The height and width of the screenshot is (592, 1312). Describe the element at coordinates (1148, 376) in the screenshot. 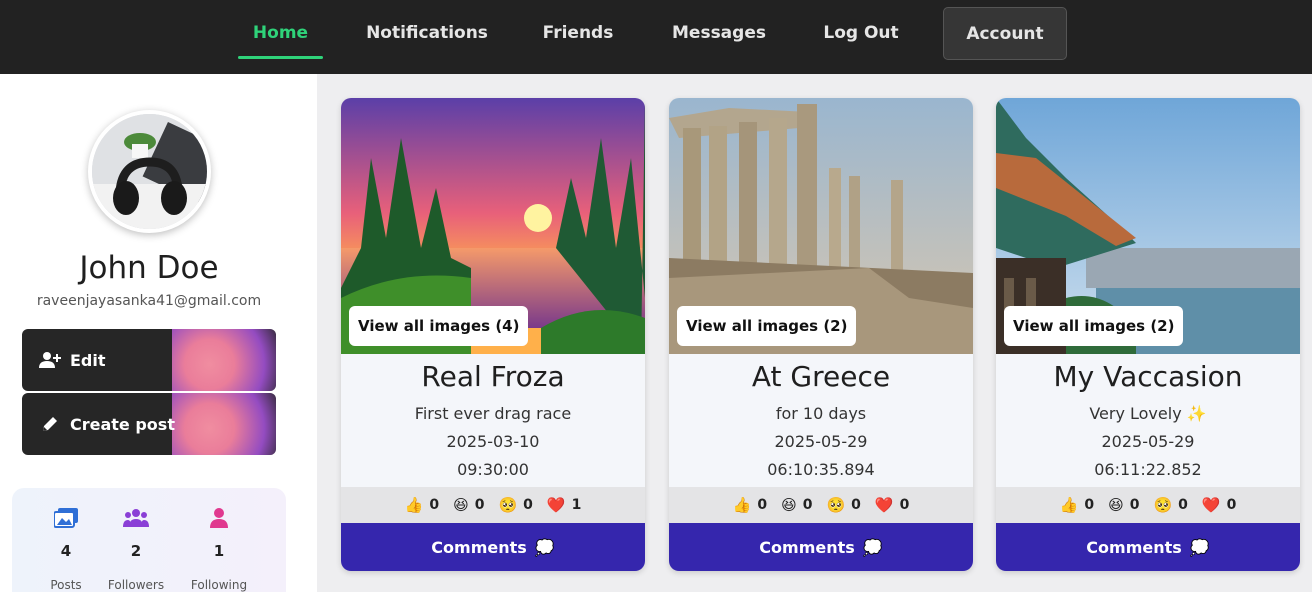

I see `post-title: My Vaccasion` at that location.